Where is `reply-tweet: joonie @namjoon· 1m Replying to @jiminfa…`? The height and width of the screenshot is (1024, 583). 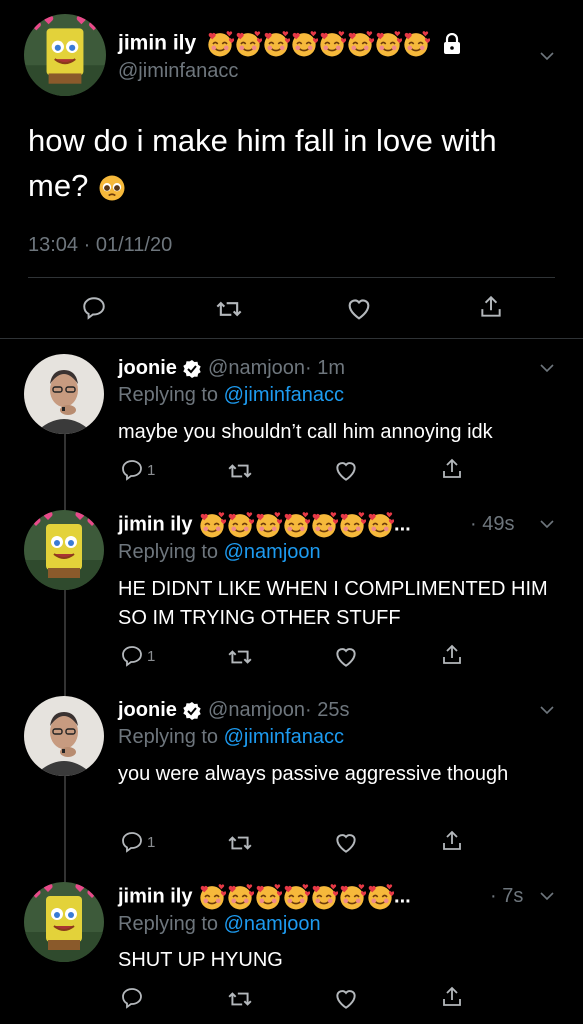 reply-tweet: joonie @namjoon· 1m Replying to @jiminfa… is located at coordinates (291, 427).